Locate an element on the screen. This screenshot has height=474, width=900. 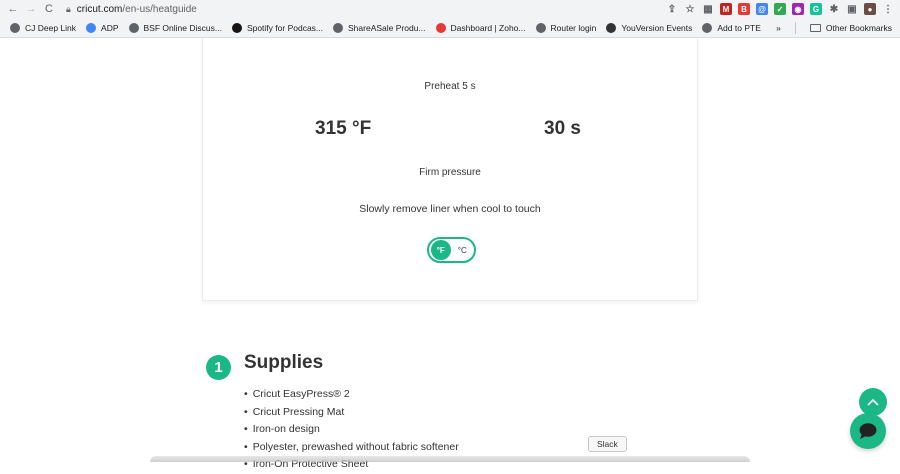
extension-gray-icon: ▦ is located at coordinates (708, 9).